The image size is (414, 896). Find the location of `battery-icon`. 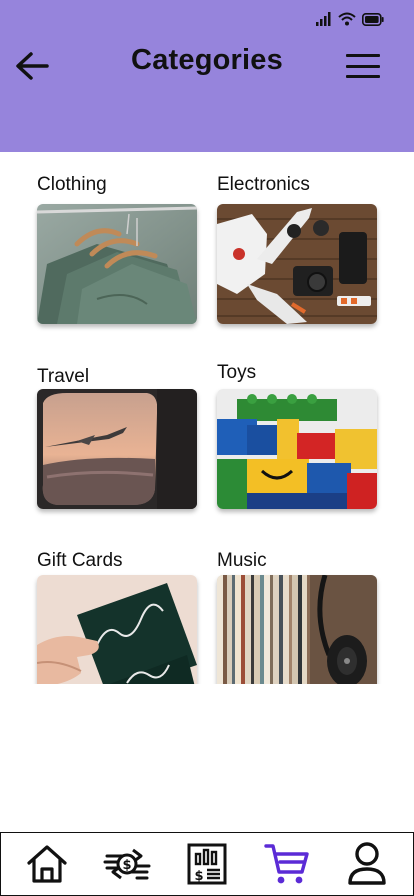

battery-icon is located at coordinates (373, 19).